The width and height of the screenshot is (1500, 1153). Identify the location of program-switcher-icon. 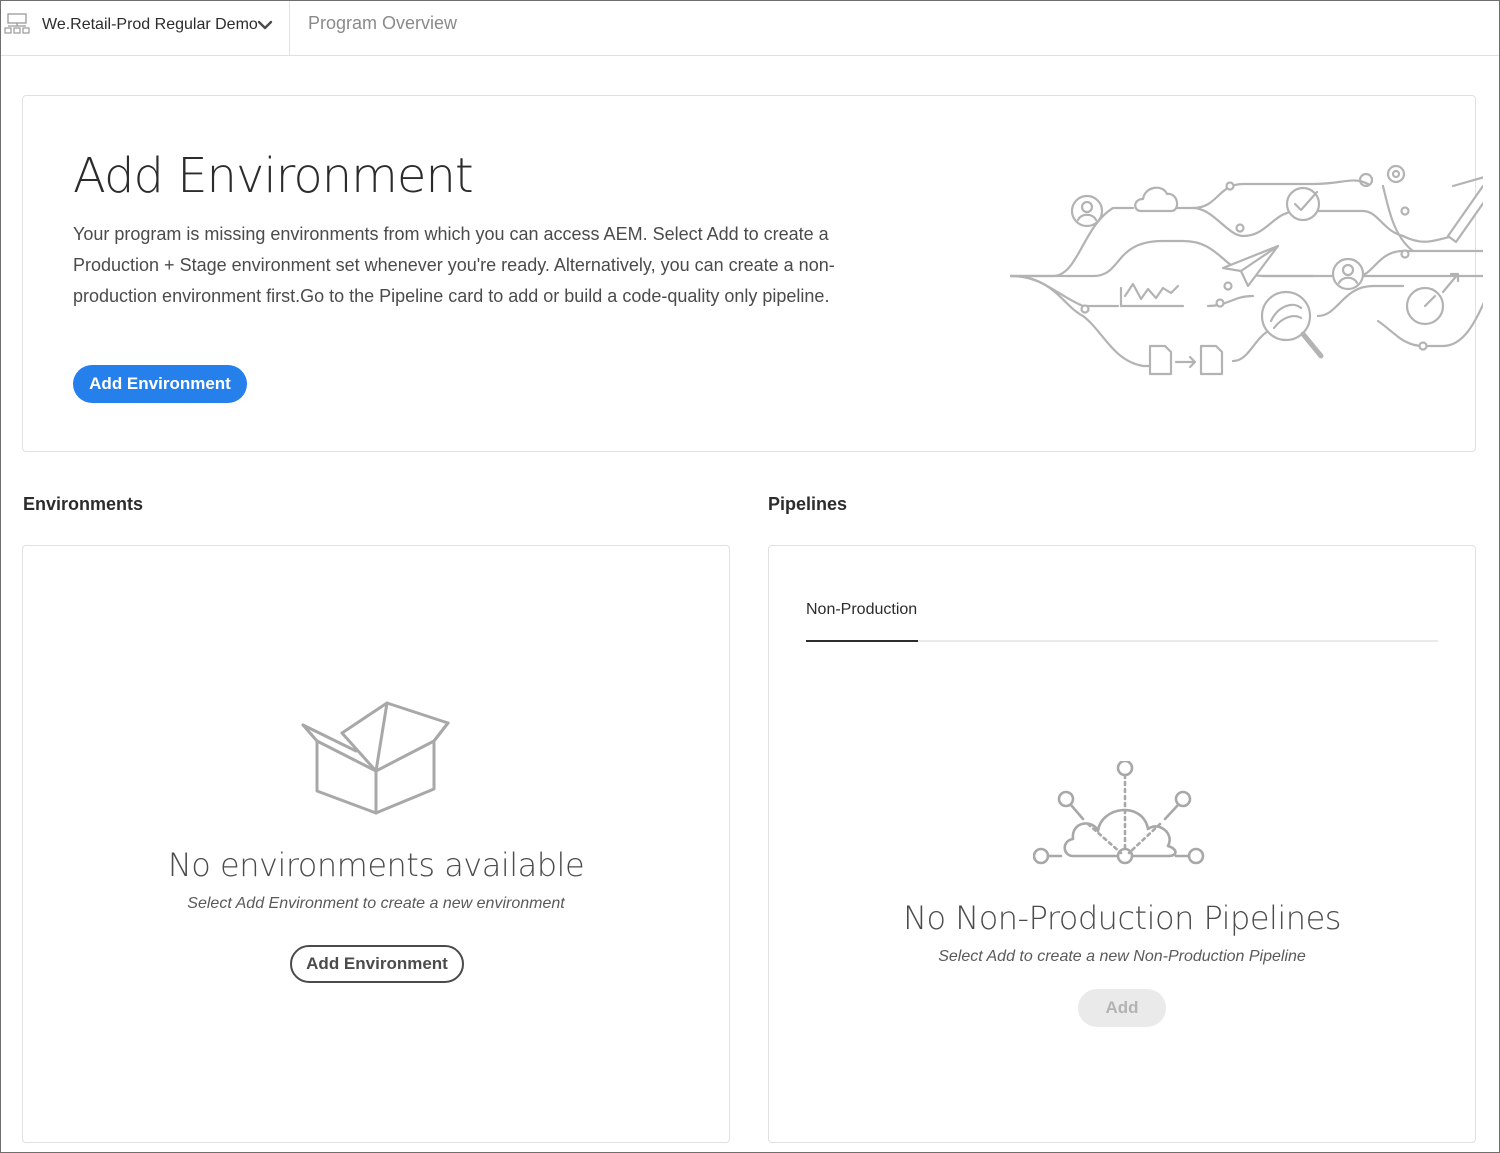
(17, 23).